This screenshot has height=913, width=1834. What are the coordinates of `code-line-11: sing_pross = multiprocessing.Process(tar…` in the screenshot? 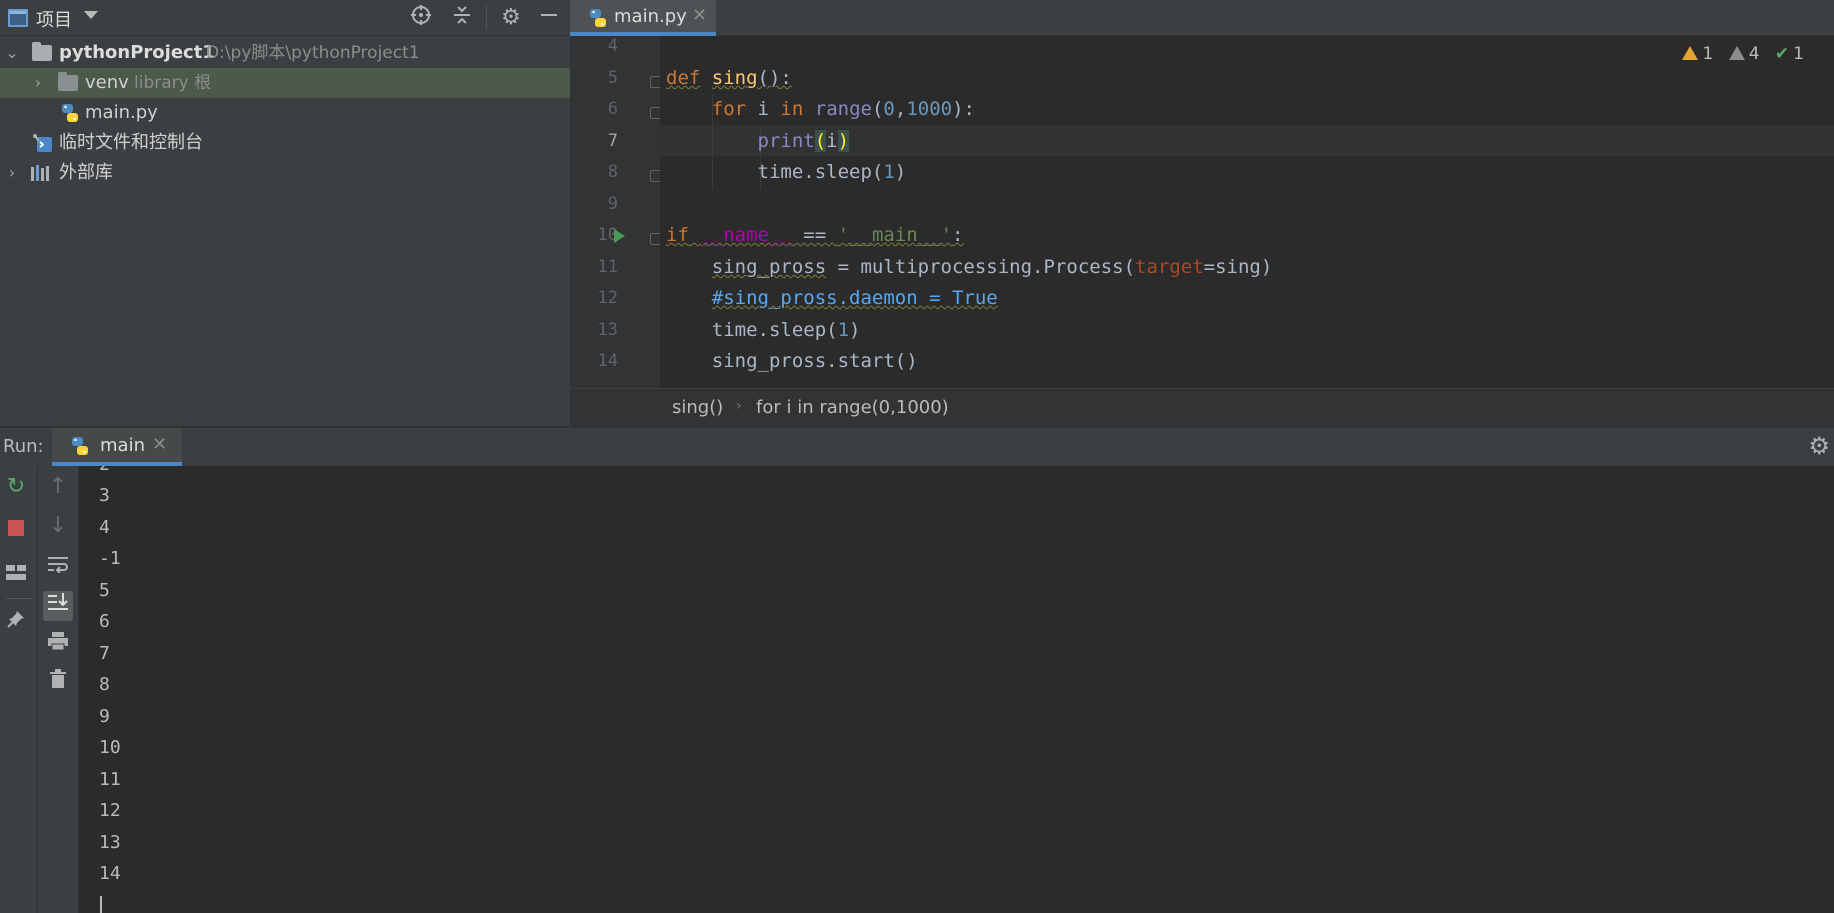 It's located at (992, 267).